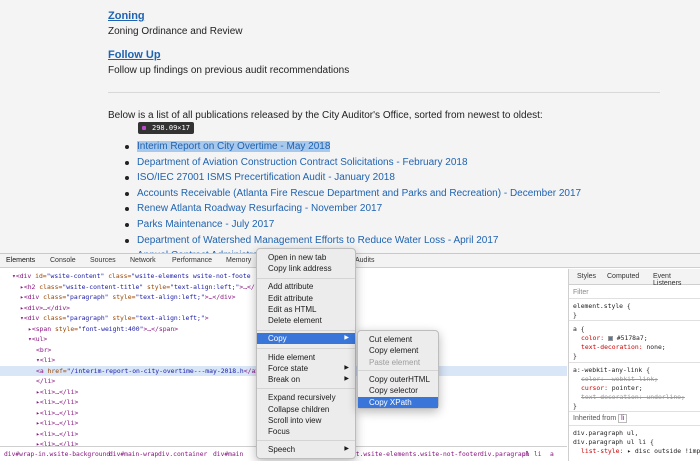 This screenshot has width=700, height=461. I want to click on style-property-value: none;, so click(656, 347).